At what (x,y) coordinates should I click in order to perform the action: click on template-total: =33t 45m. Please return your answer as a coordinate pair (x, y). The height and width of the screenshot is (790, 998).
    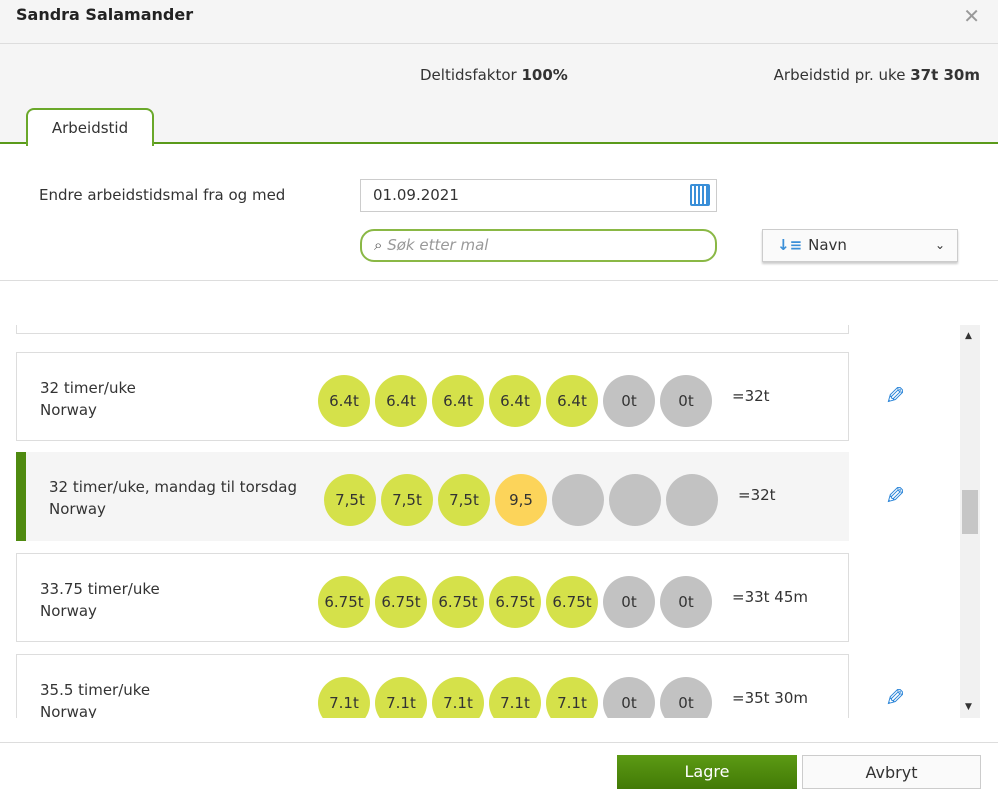
    Looking at the image, I should click on (770, 597).